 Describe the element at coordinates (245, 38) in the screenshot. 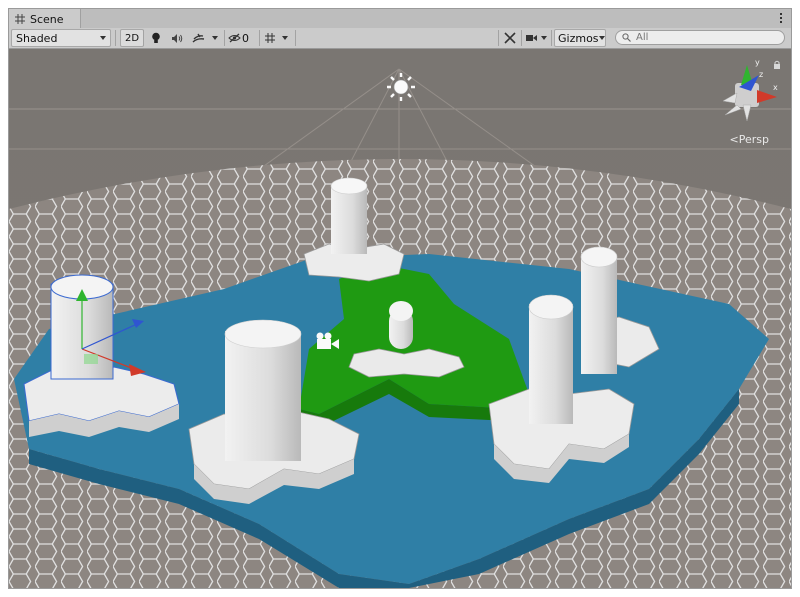

I see `hidden-objects-count: 0` at that location.